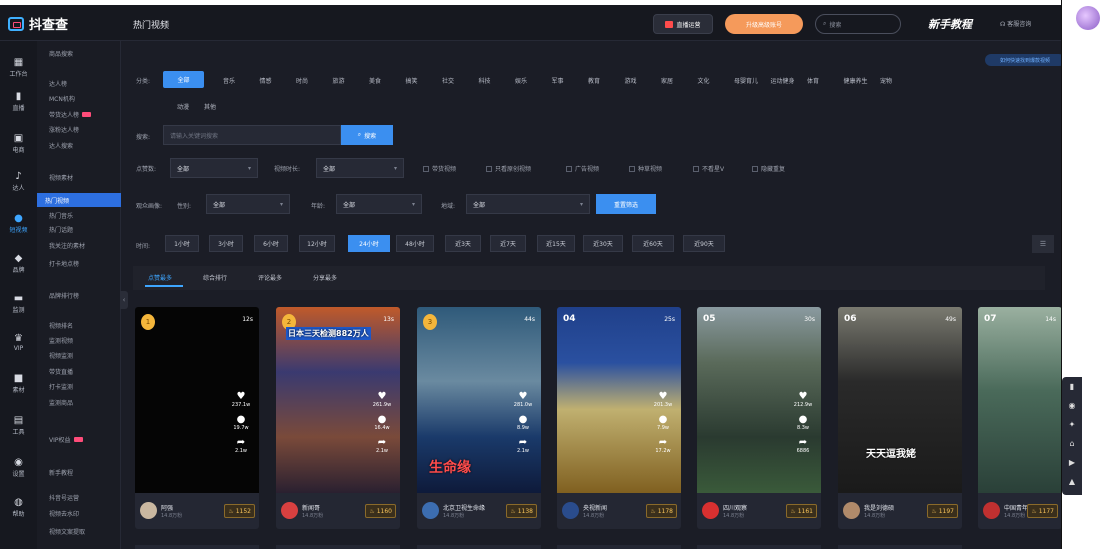 The image size is (1113, 549). I want to click on video-card: 07 14s 中国青年报 14.8万粉 ♨ 1177, so click(1020, 418).